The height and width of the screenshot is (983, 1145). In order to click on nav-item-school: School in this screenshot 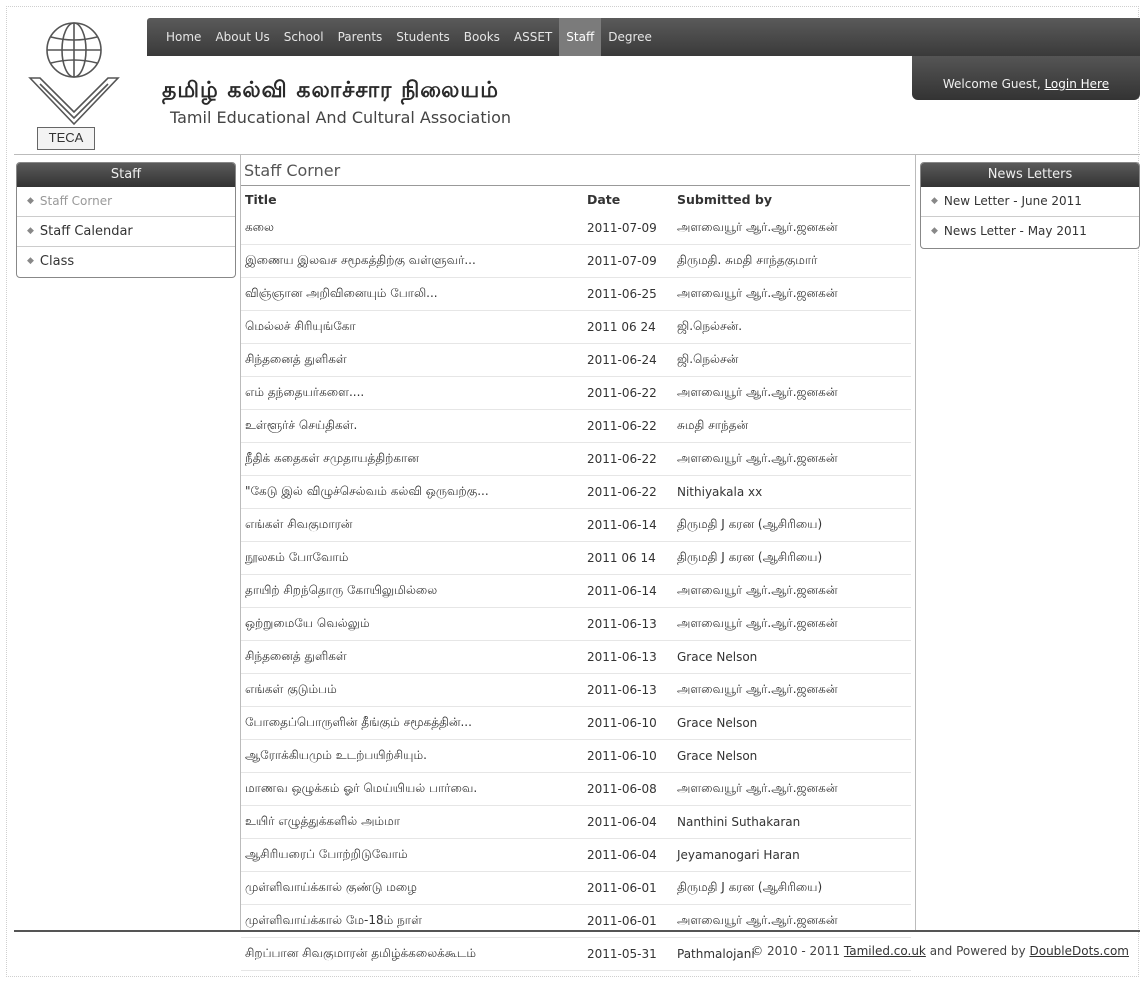, I will do `click(304, 37)`.